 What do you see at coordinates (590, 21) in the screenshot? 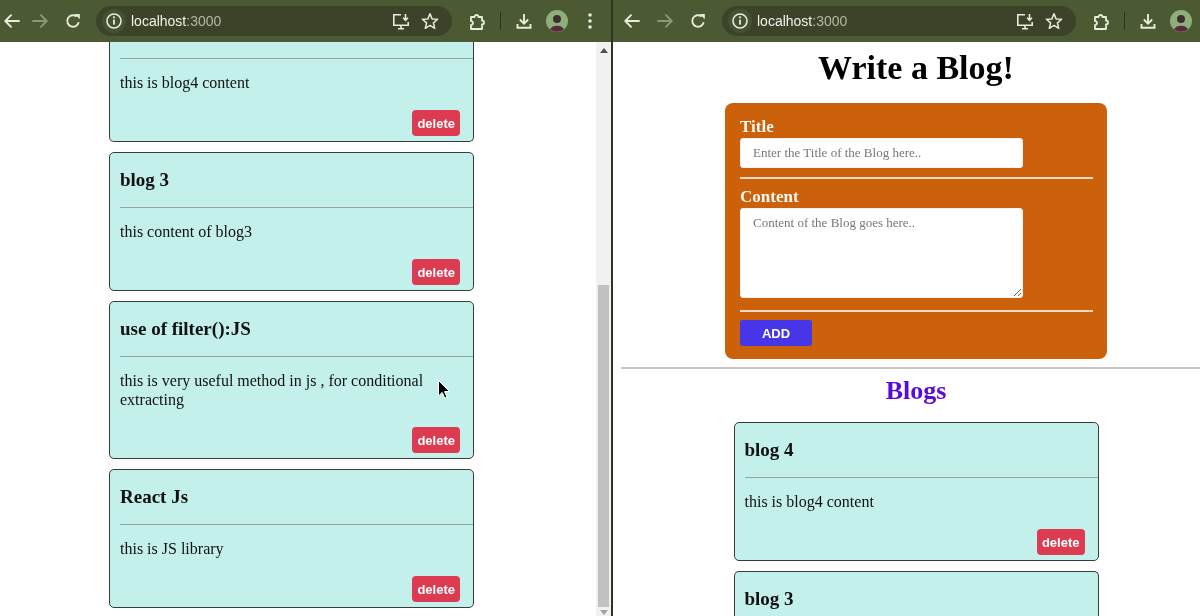
I see `menu-icon` at bounding box center [590, 21].